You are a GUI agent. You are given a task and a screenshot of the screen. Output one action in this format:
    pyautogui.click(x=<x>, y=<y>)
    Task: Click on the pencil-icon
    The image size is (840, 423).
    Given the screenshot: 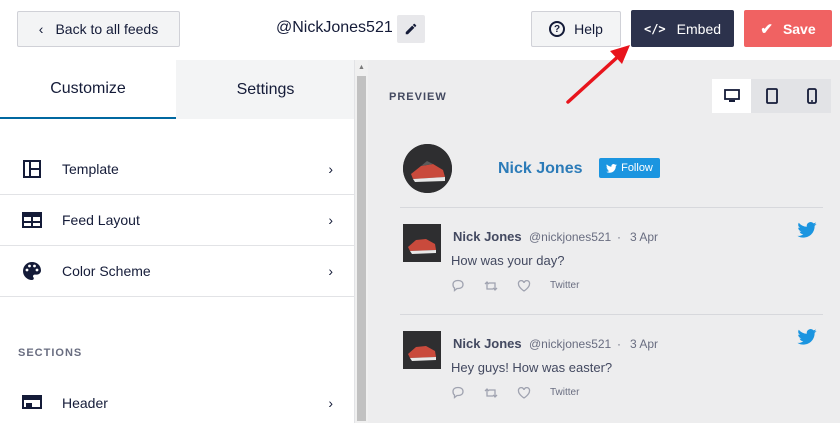 What is the action you would take?
    pyautogui.click(x=411, y=29)
    